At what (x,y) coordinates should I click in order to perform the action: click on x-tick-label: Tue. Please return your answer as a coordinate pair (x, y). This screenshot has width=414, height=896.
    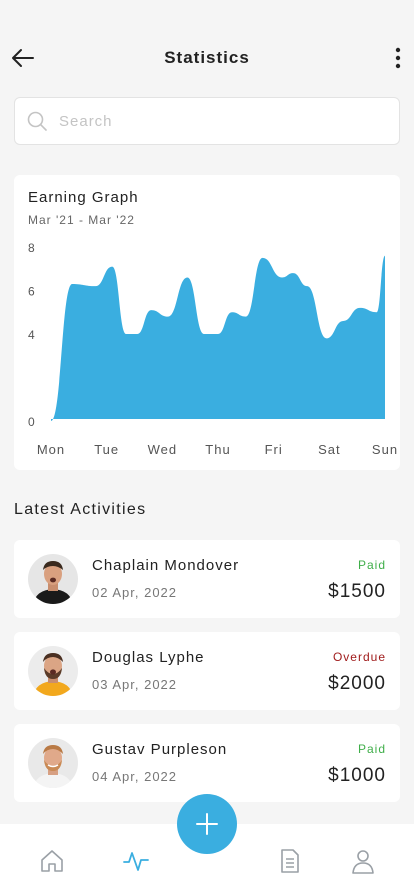
    Looking at the image, I should click on (106, 449).